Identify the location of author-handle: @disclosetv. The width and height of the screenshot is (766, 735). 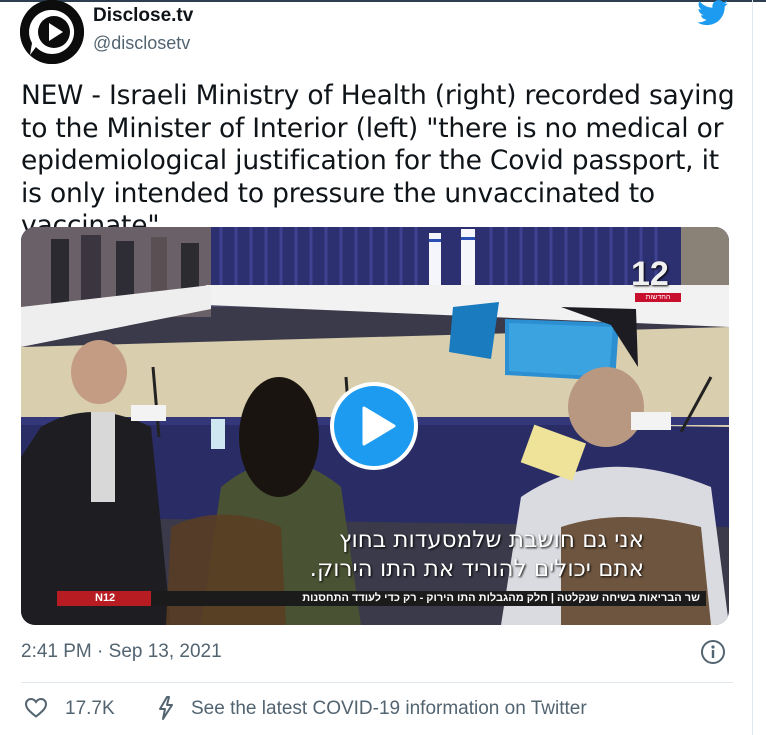
(141, 43).